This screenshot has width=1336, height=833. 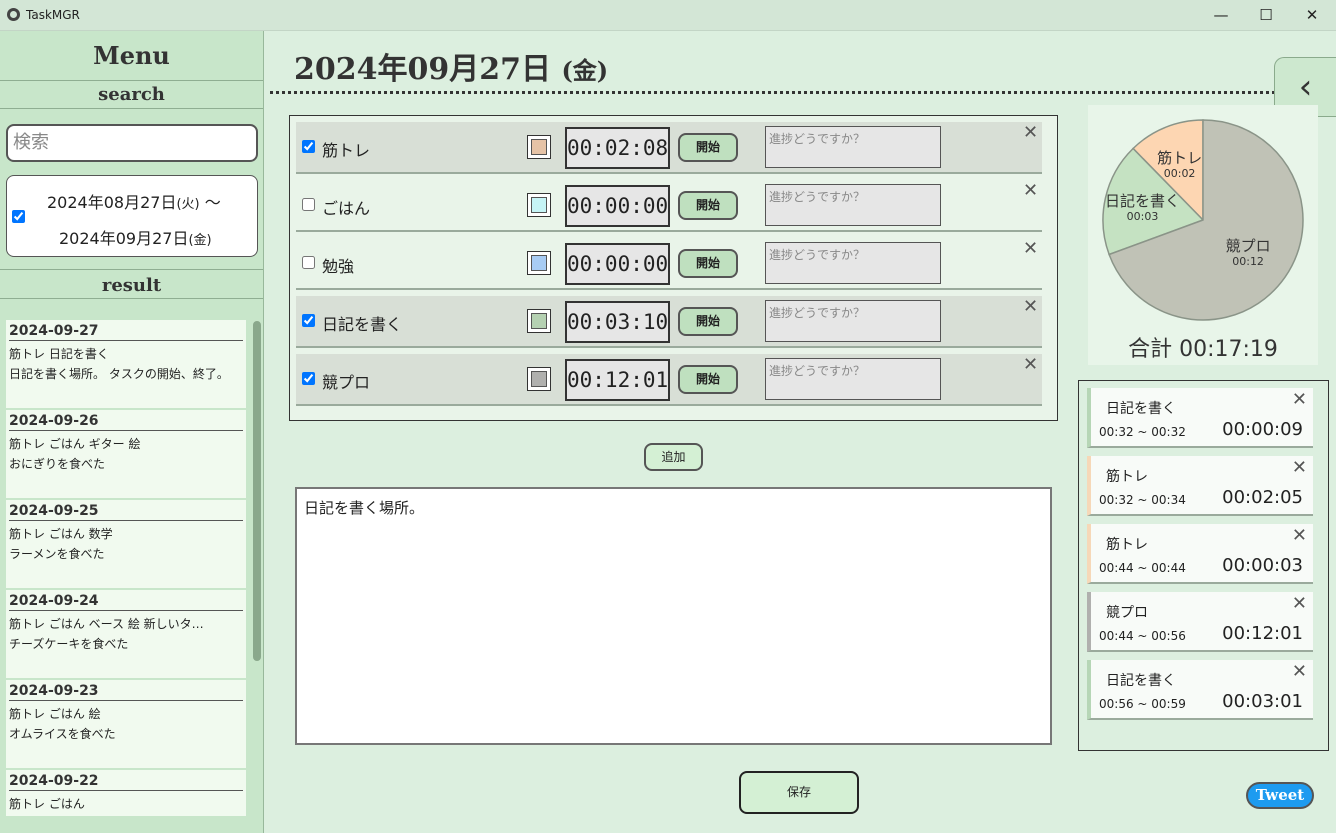 What do you see at coordinates (1127, 545) in the screenshot?
I see `log-task-name: 筋トレ` at bounding box center [1127, 545].